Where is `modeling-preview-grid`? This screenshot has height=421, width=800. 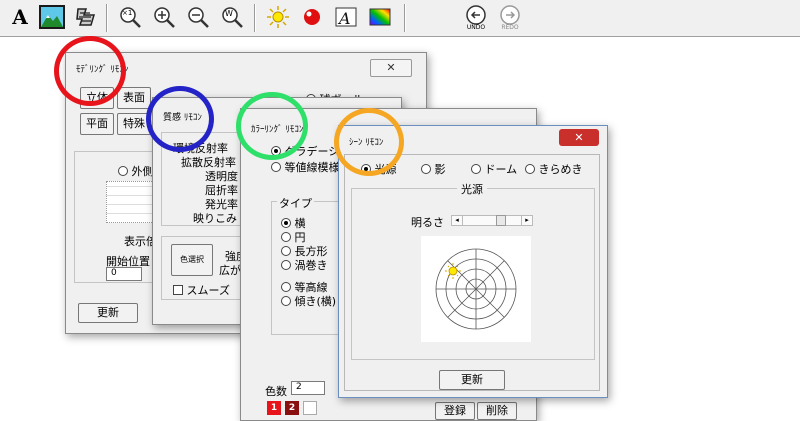
modeling-preview-grid is located at coordinates (132, 202).